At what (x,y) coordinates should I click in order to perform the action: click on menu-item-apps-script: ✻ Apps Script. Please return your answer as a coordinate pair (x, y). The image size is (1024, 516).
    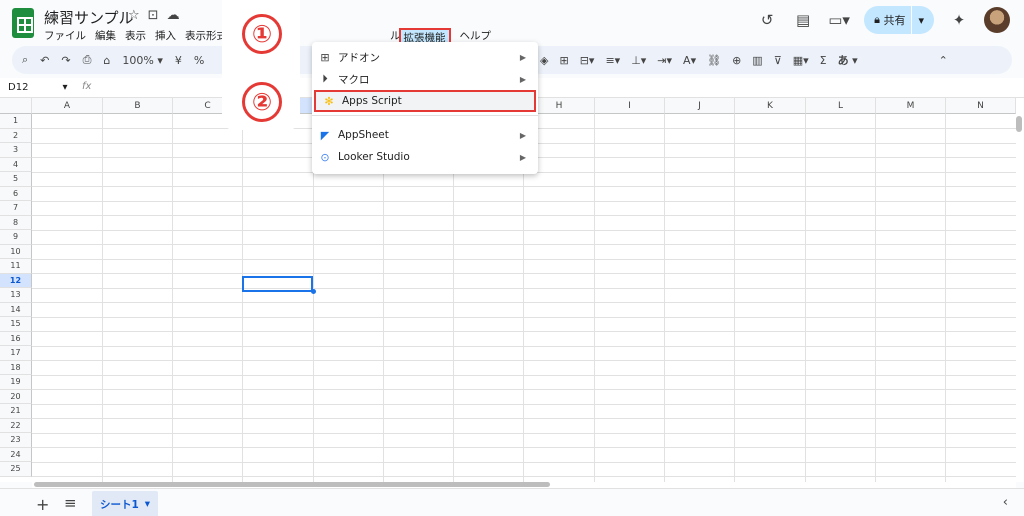
    Looking at the image, I should click on (425, 101).